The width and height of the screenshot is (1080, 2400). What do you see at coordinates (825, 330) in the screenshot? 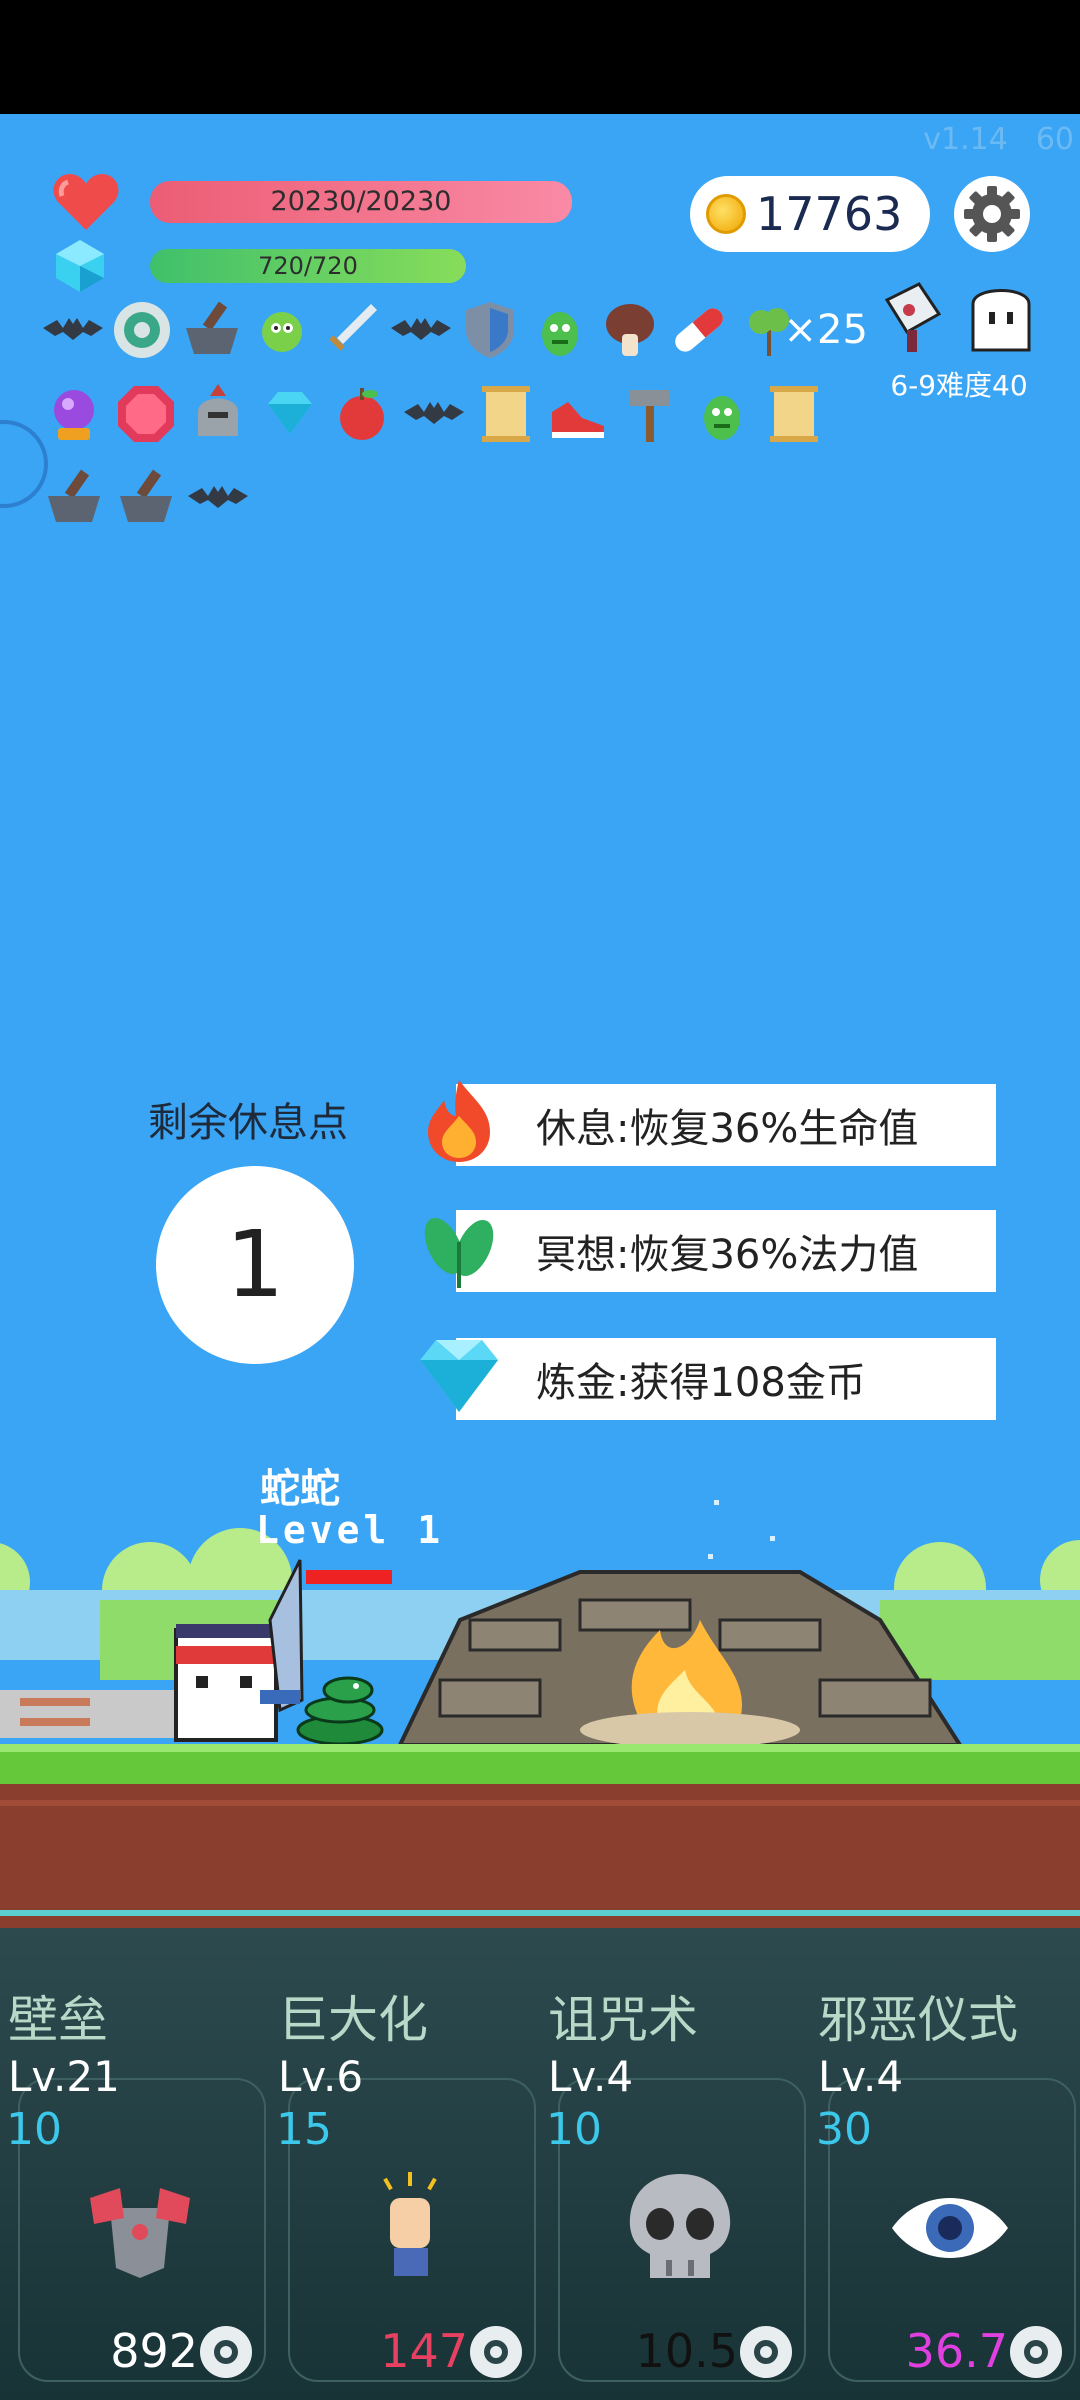
I see `bonus-count: ×25` at bounding box center [825, 330].